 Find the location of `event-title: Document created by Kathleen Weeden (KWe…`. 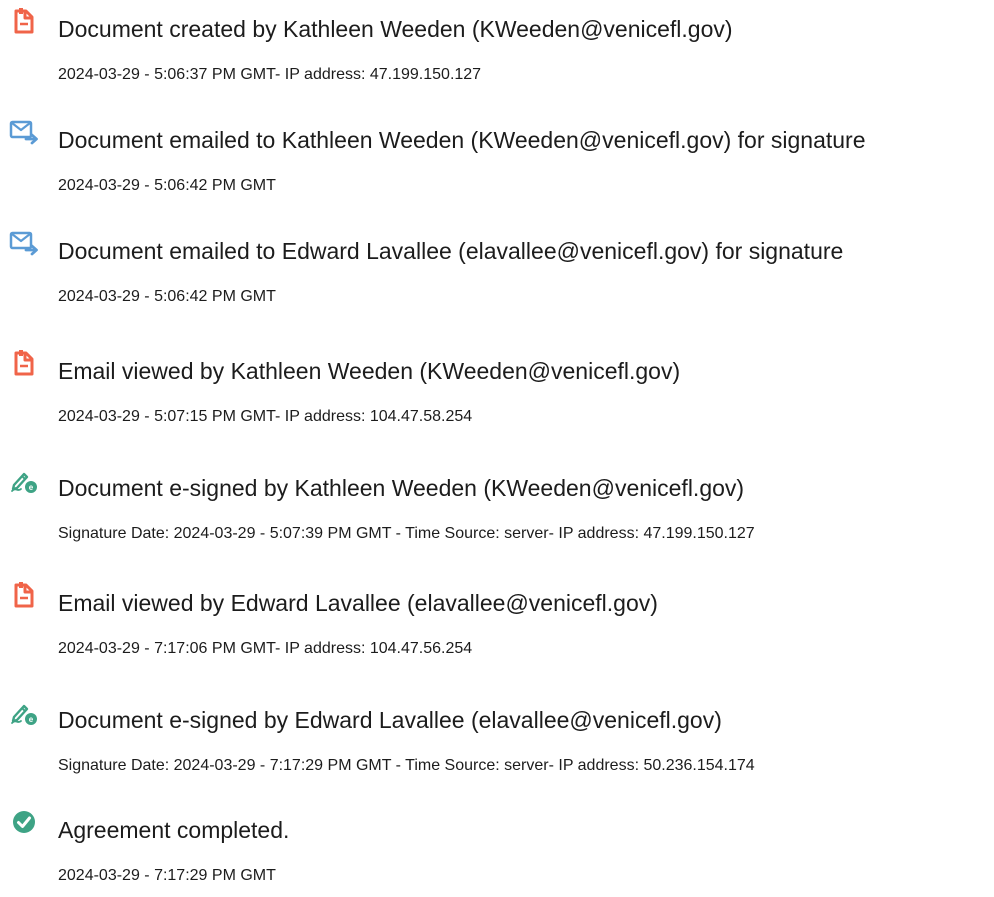

event-title: Document created by Kathleen Weeden (KWe… is located at coordinates (395, 29).